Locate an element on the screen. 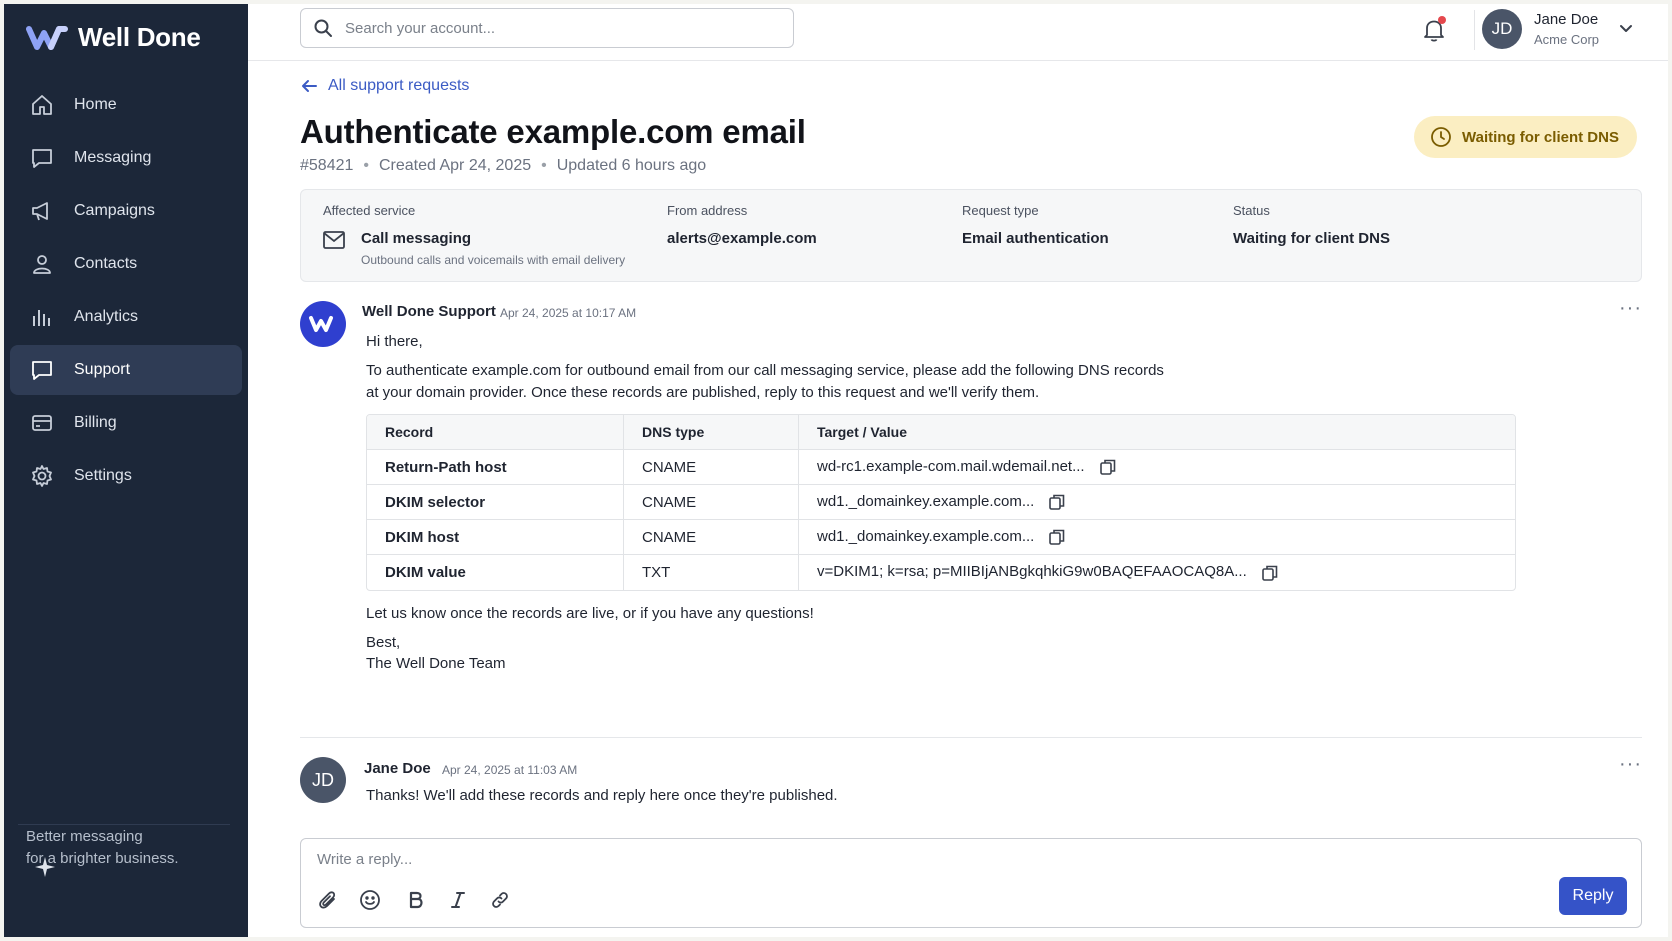  mail-icon is located at coordinates (334, 240).